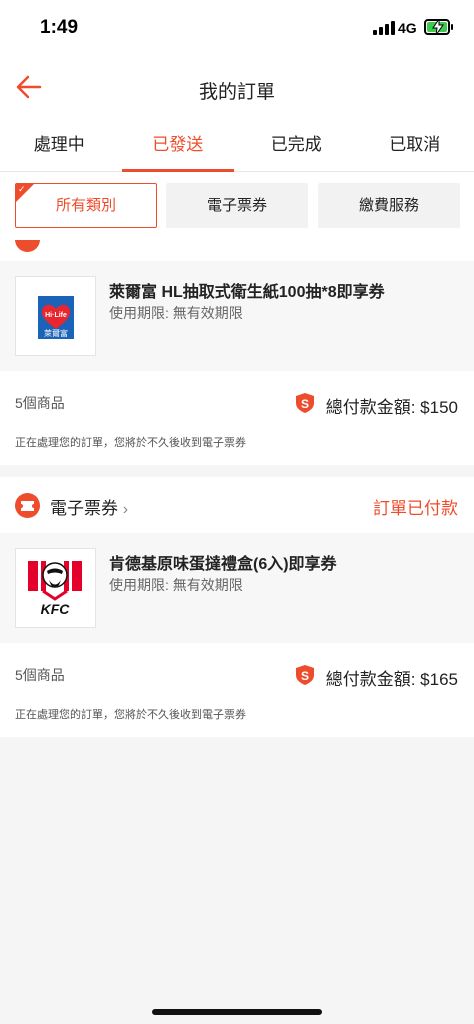 This screenshot has height=1024, width=474. I want to click on product-thumbnail: KFC, so click(55, 588).